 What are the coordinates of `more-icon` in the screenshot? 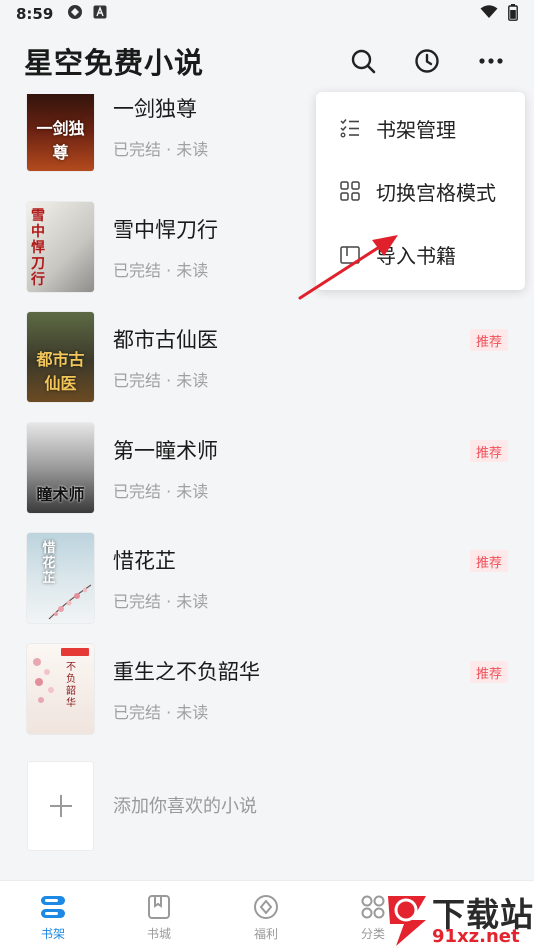 It's located at (491, 61).